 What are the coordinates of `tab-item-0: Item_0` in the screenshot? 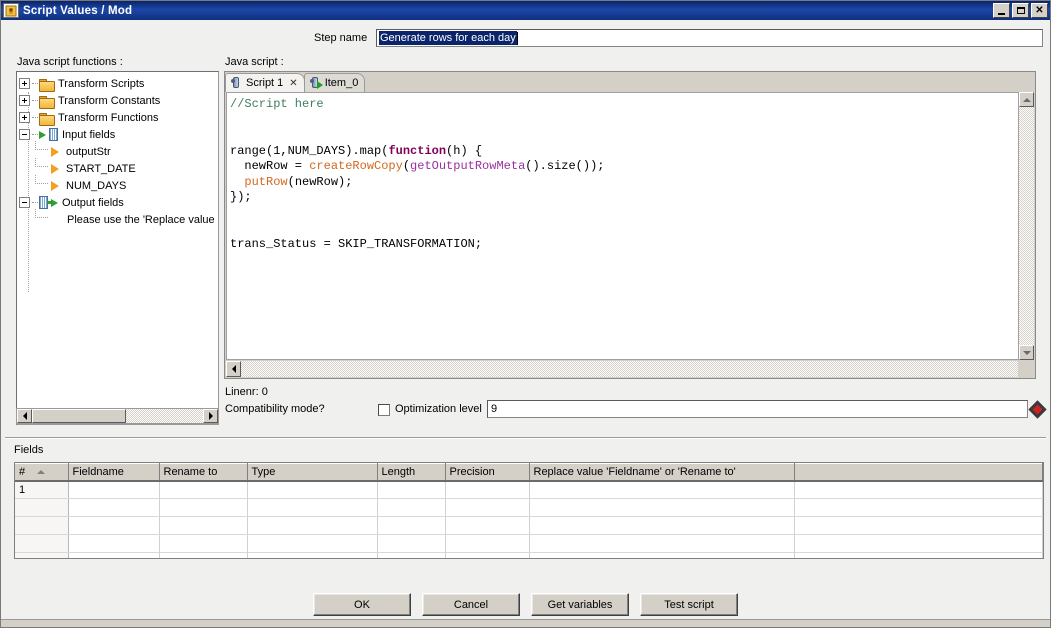 It's located at (334, 82).